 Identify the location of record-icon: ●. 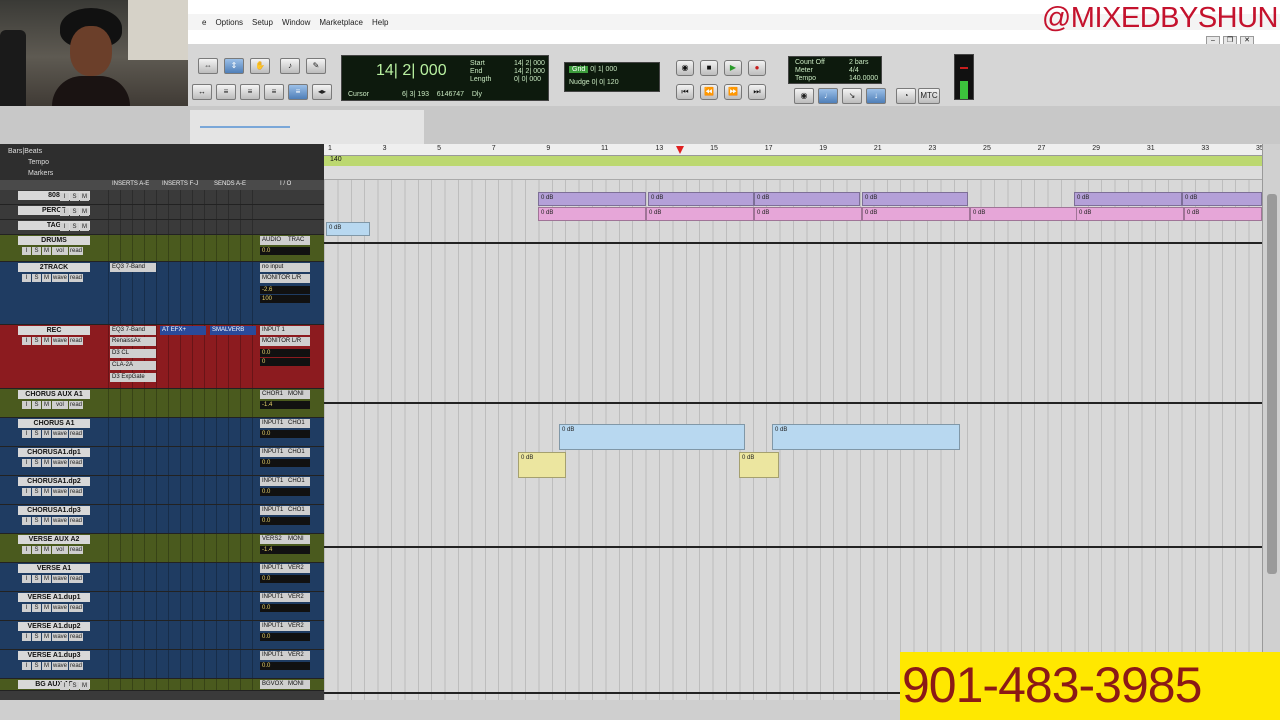
(757, 68).